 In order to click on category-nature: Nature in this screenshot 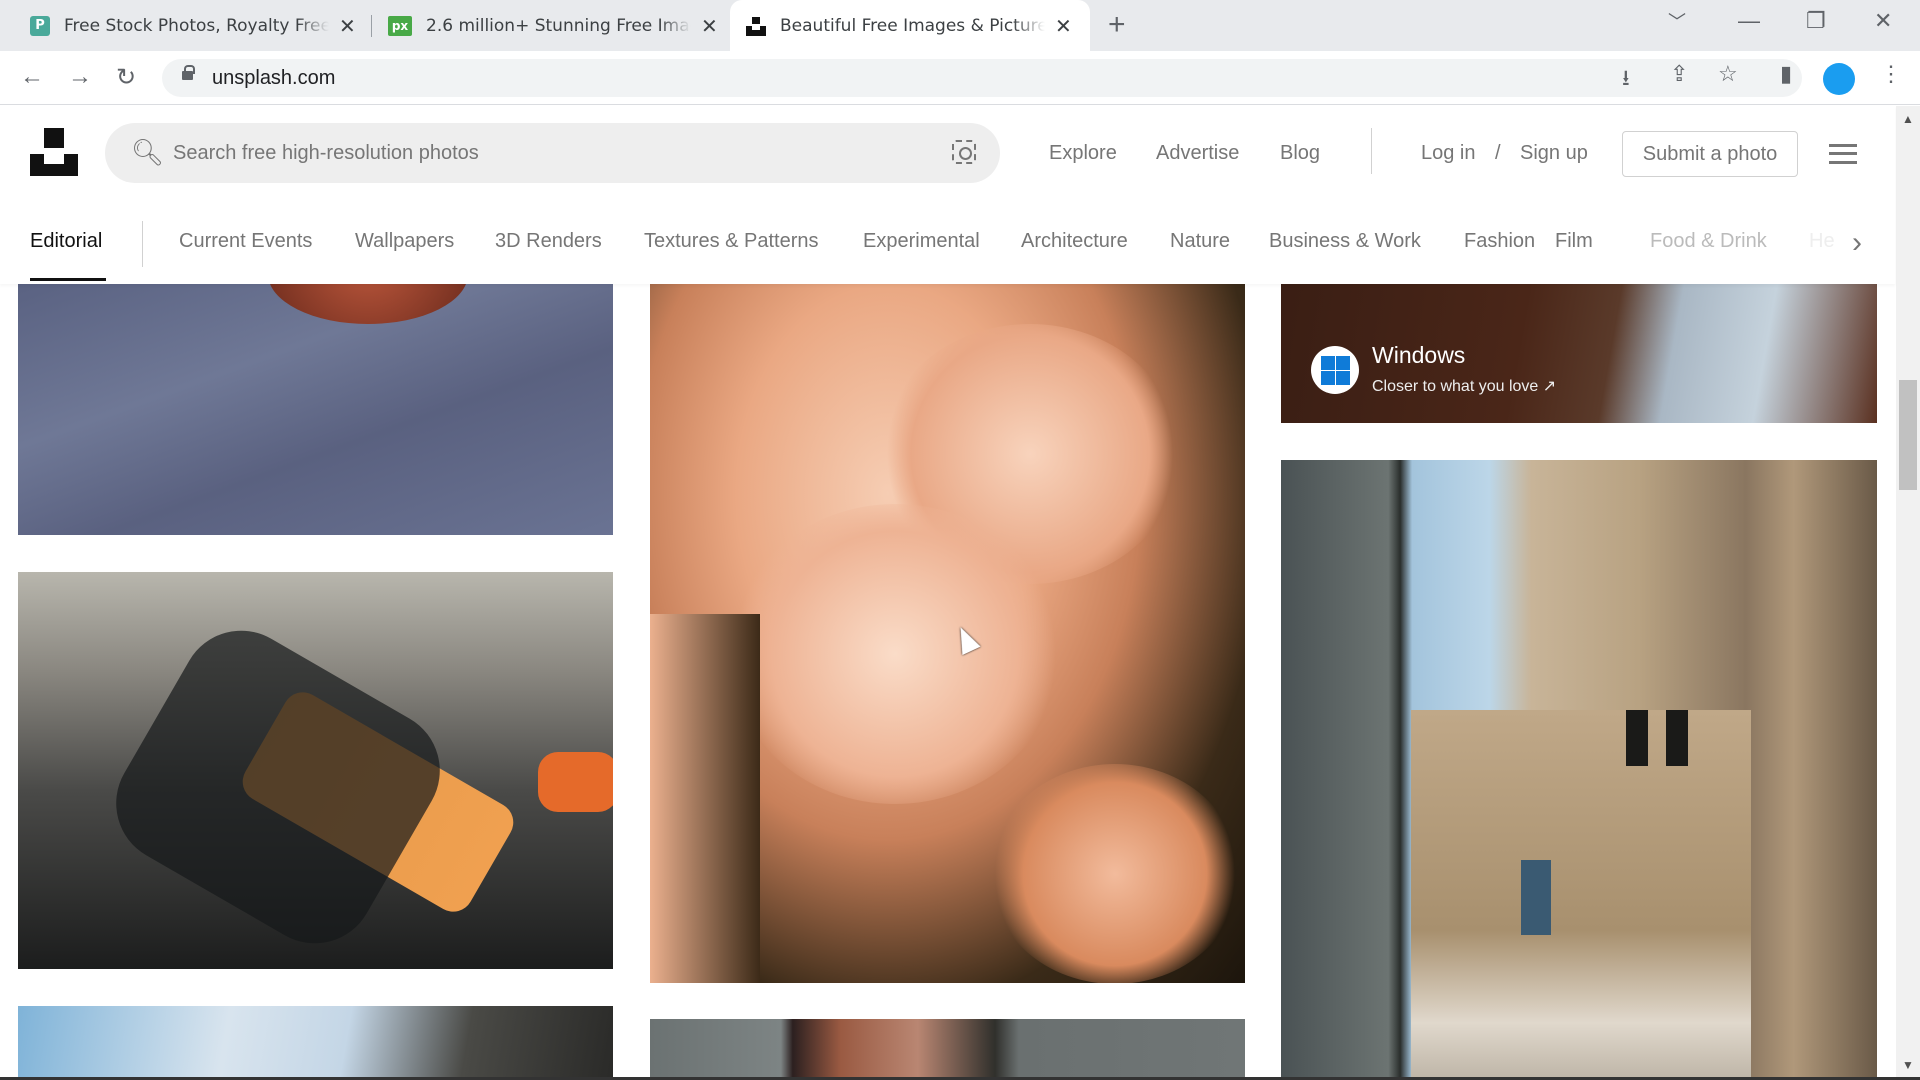, I will do `click(1200, 241)`.